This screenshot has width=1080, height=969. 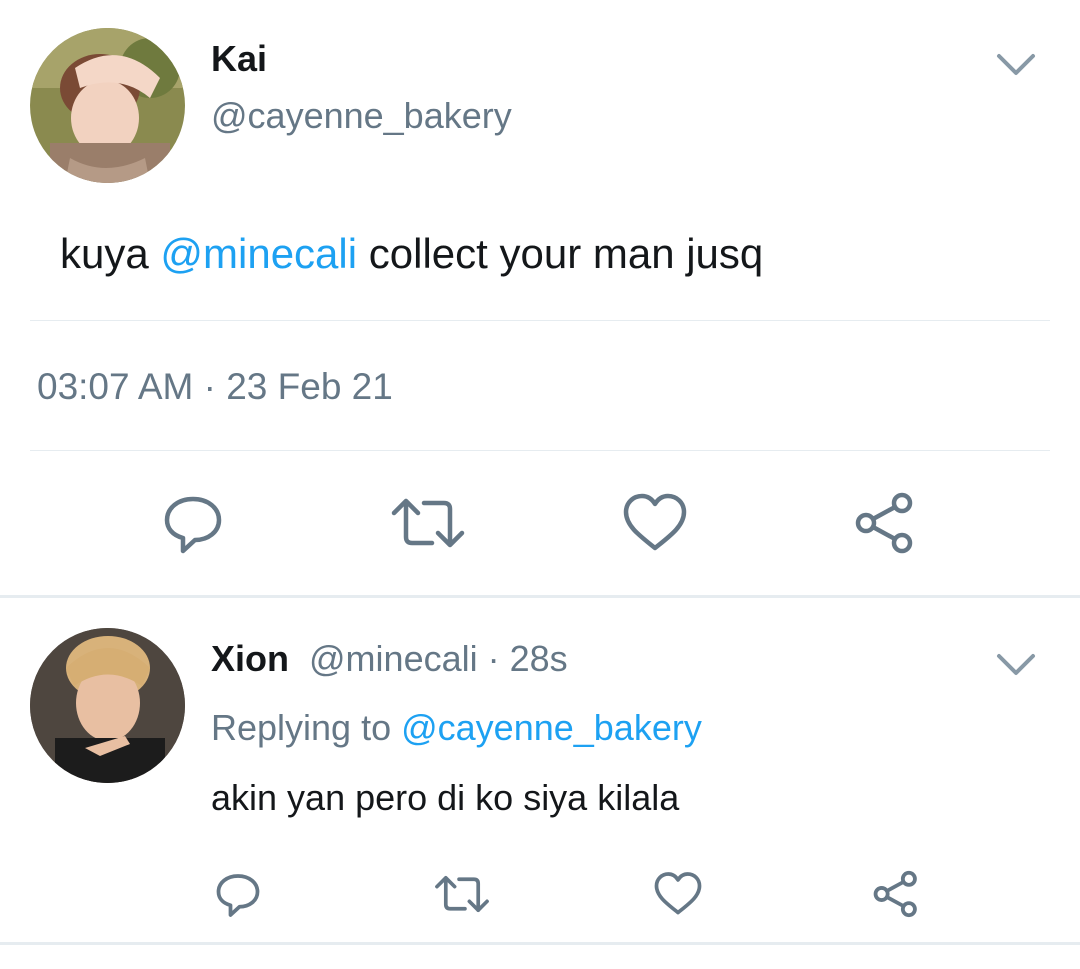 I want to click on author-name: Kai, so click(x=239, y=59).